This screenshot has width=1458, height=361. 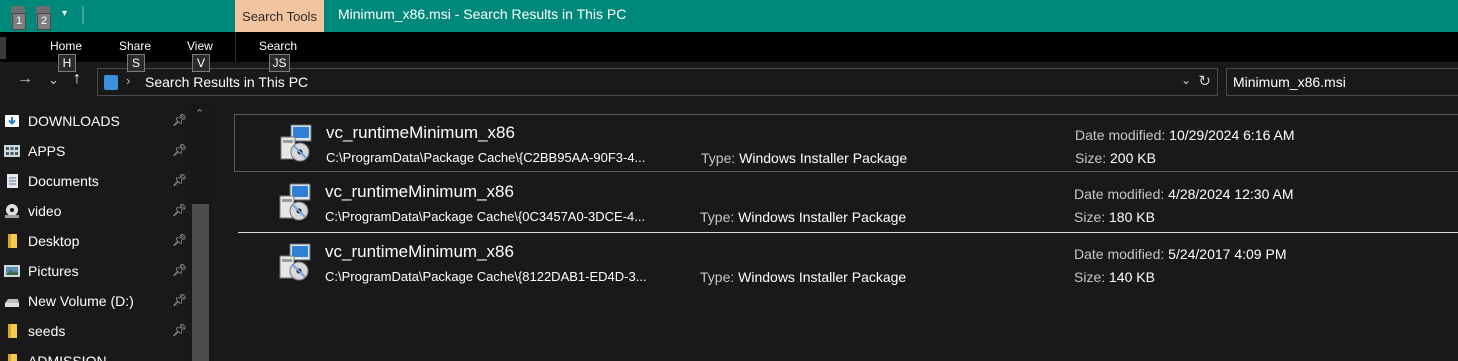 I want to click on sidebar-item-downloads: DOWNLOADS 📌︎, so click(x=95, y=121).